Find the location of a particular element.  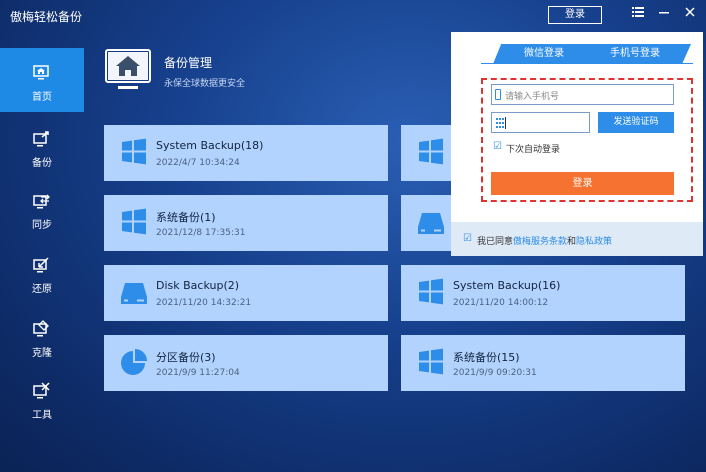

phone-icon is located at coordinates (498, 94).